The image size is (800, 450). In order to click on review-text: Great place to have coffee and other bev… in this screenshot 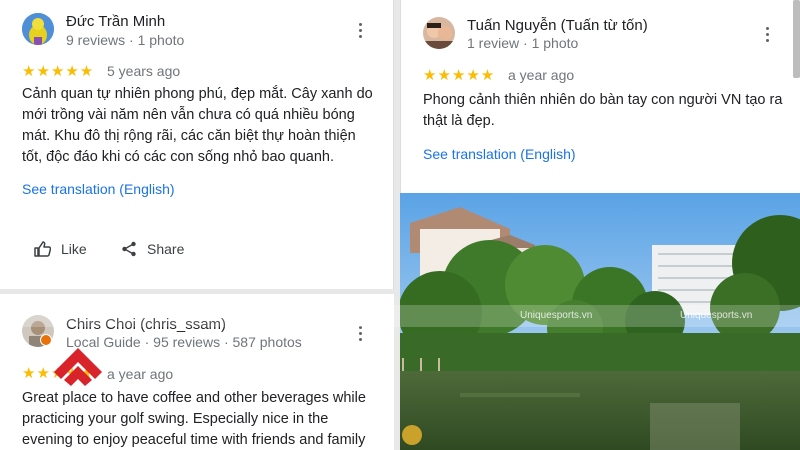, I will do `click(194, 419)`.